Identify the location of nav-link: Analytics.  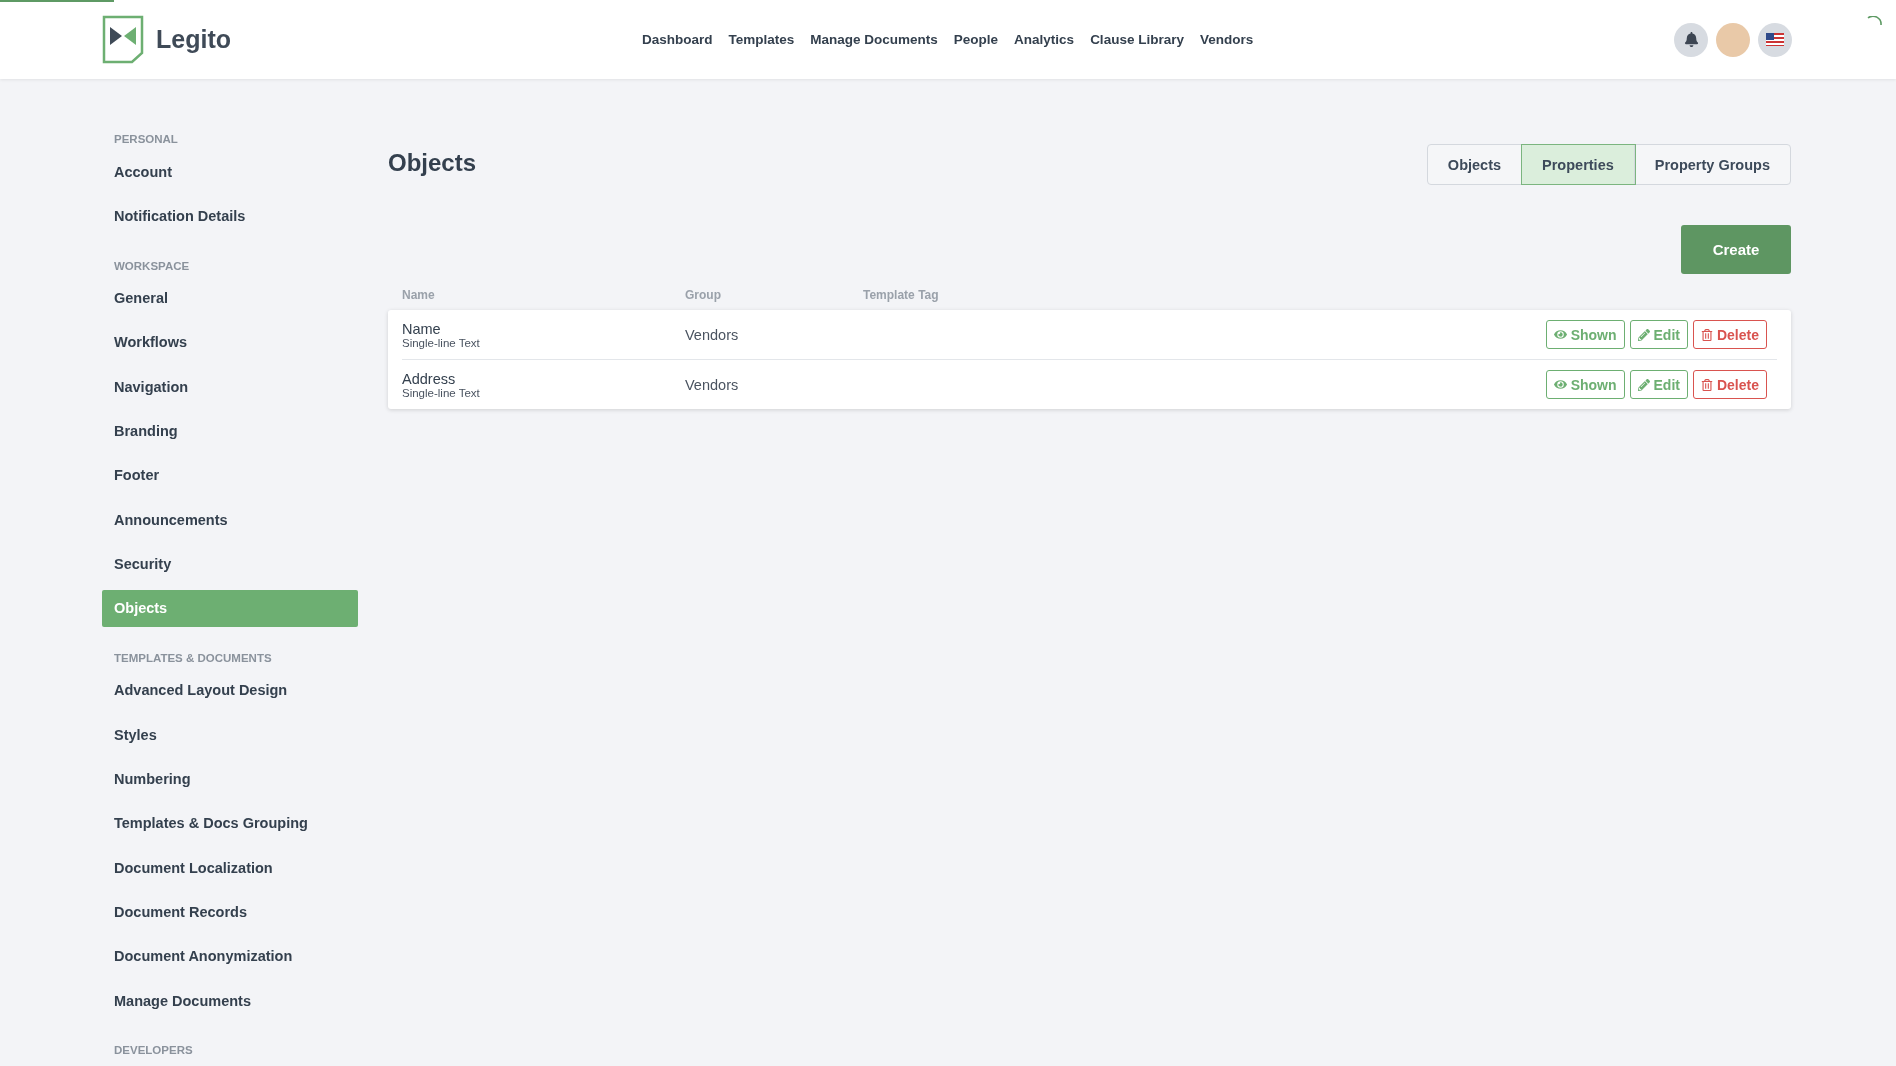
(1044, 39).